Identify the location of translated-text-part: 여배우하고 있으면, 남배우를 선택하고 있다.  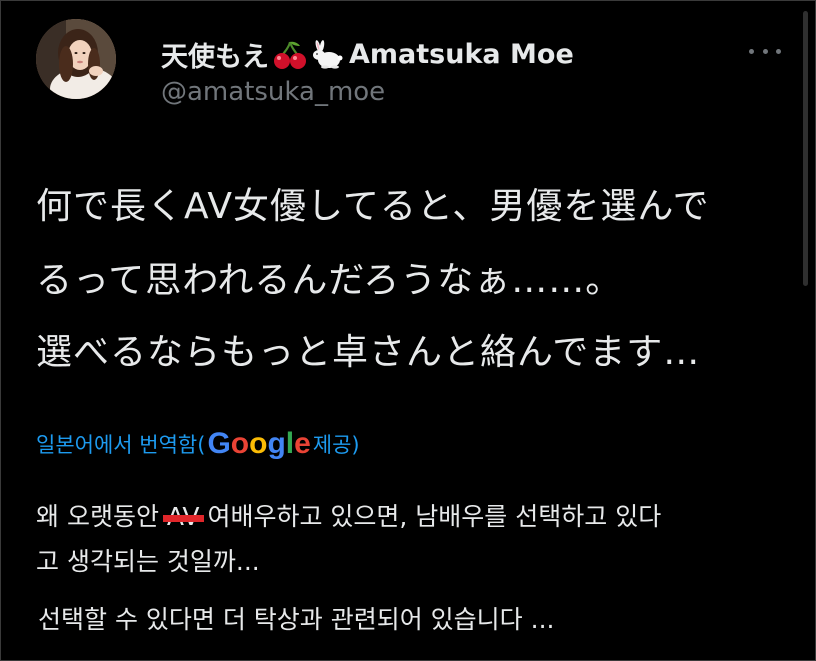
(430, 516).